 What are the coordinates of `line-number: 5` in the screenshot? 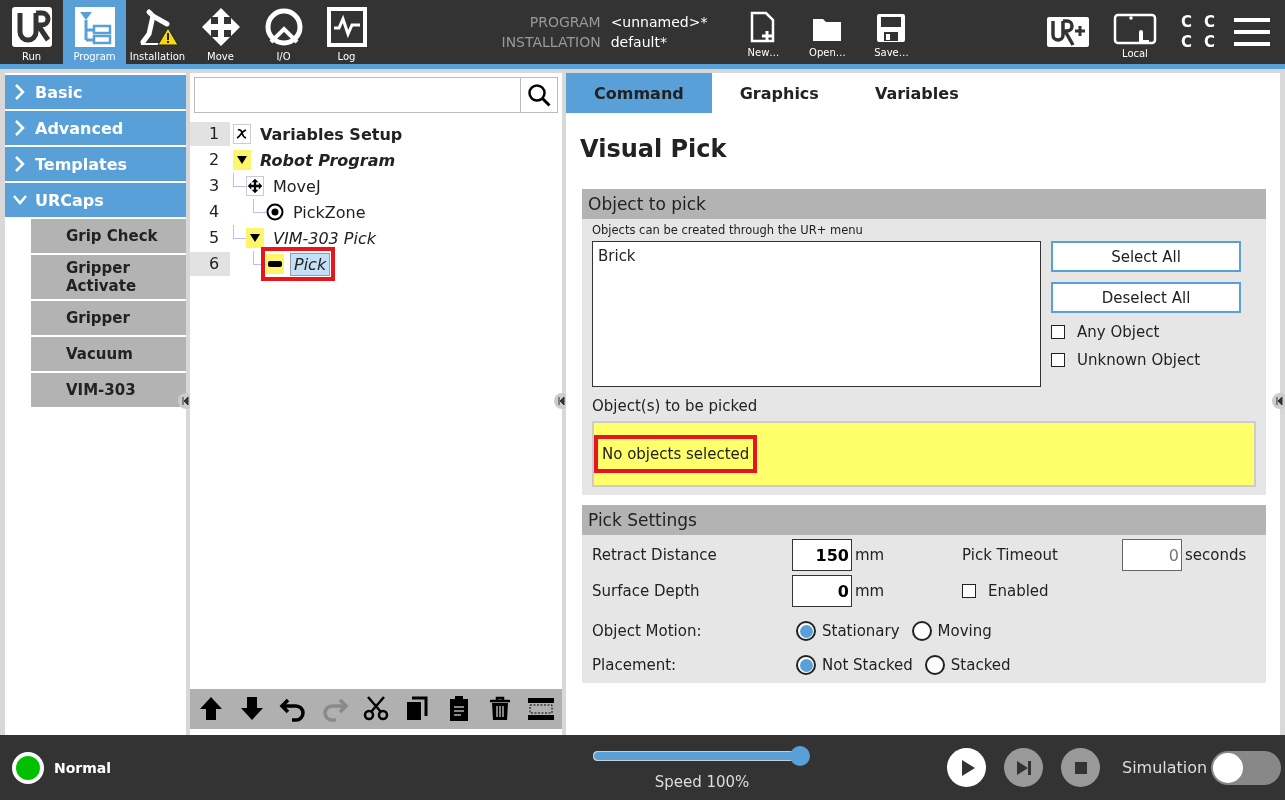 It's located at (214, 238).